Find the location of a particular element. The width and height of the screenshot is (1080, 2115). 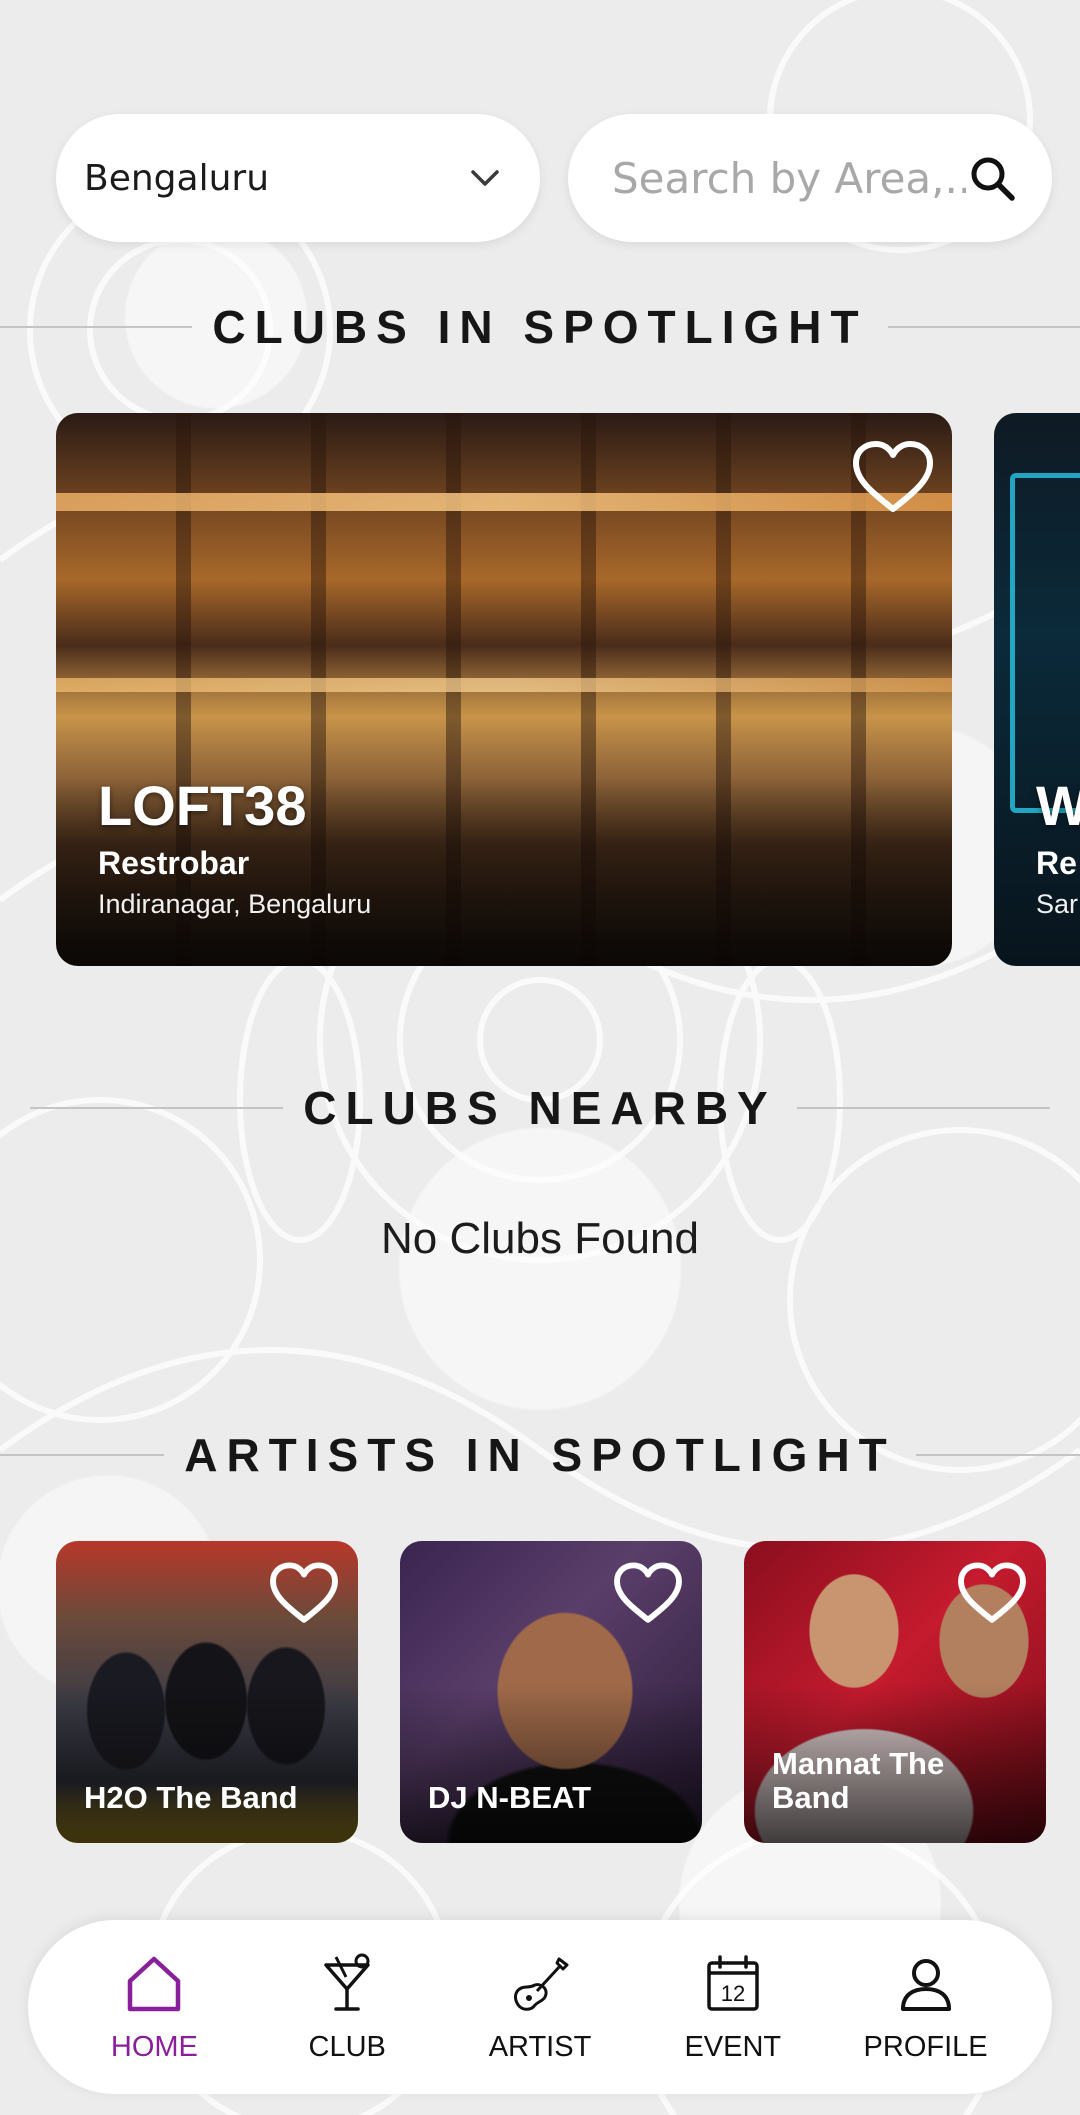

nav-item-home: HOME is located at coordinates (154, 2007).